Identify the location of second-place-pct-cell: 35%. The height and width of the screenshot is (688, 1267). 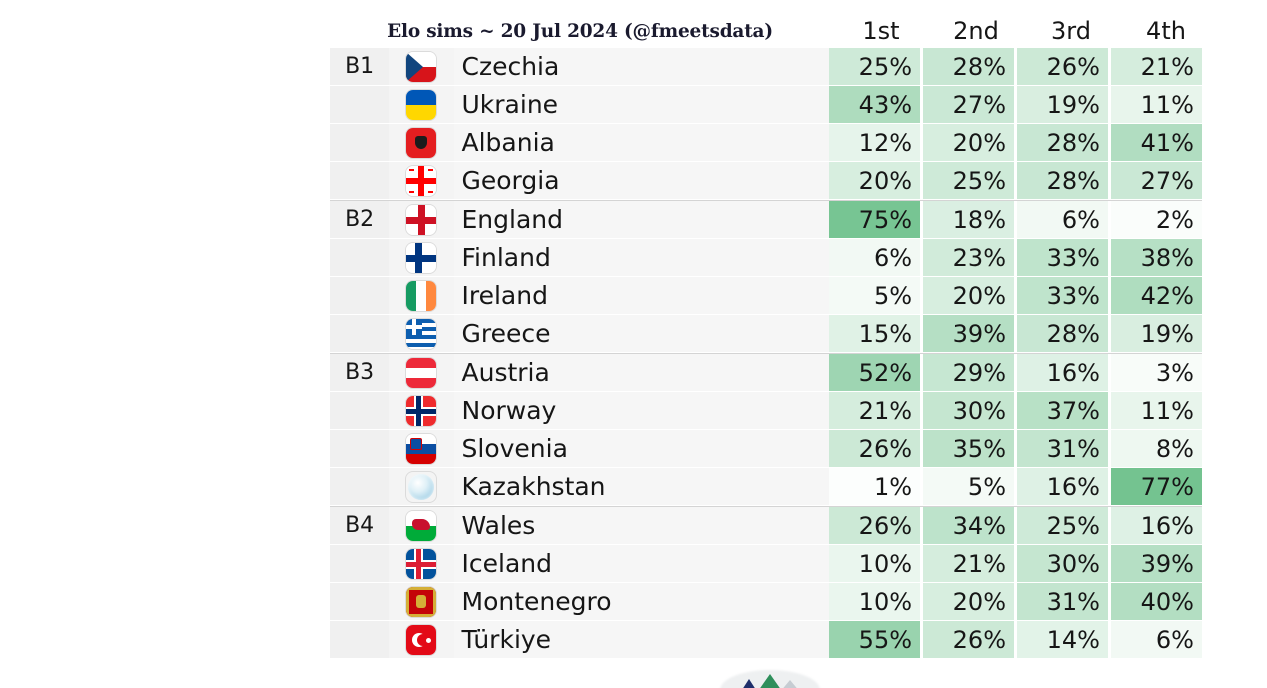
(968, 449).